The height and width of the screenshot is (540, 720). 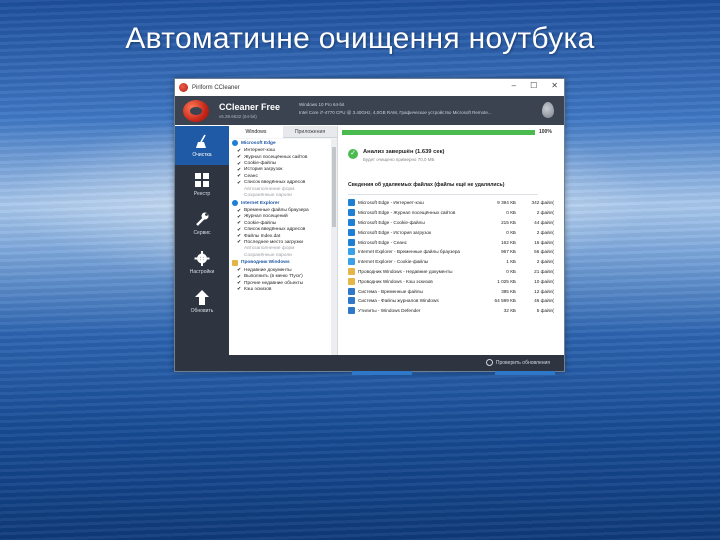 What do you see at coordinates (202, 145) in the screenshot?
I see `sidebar-item-clean: Очистка` at bounding box center [202, 145].